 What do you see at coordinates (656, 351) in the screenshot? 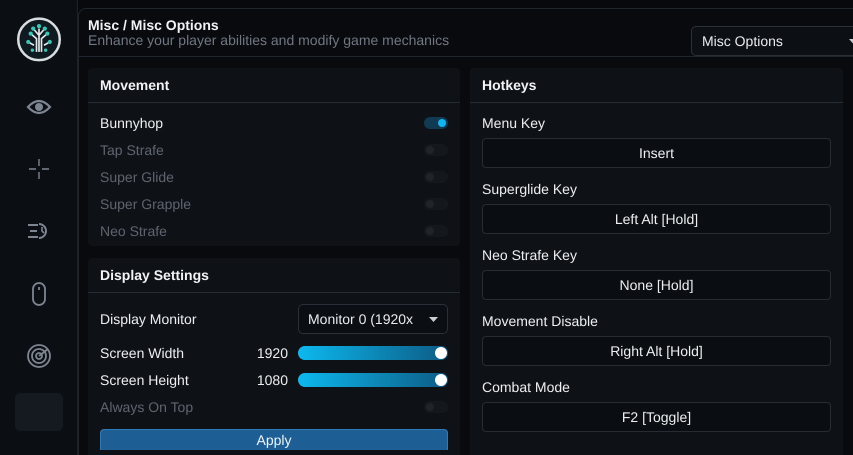
I see `hotkey-button: Right Alt [Hold]` at bounding box center [656, 351].